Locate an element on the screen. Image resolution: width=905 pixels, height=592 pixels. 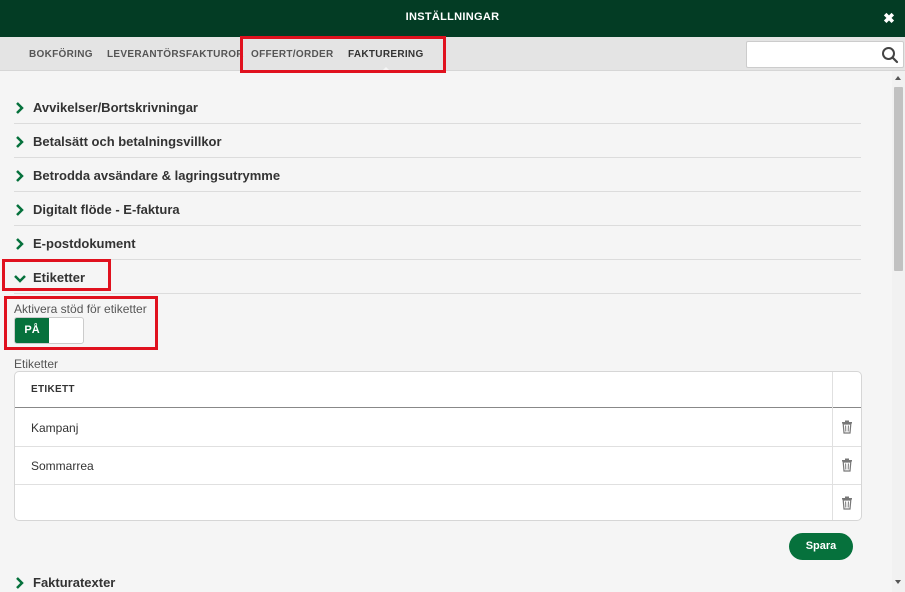
table-label: Etiketter is located at coordinates (36, 364).